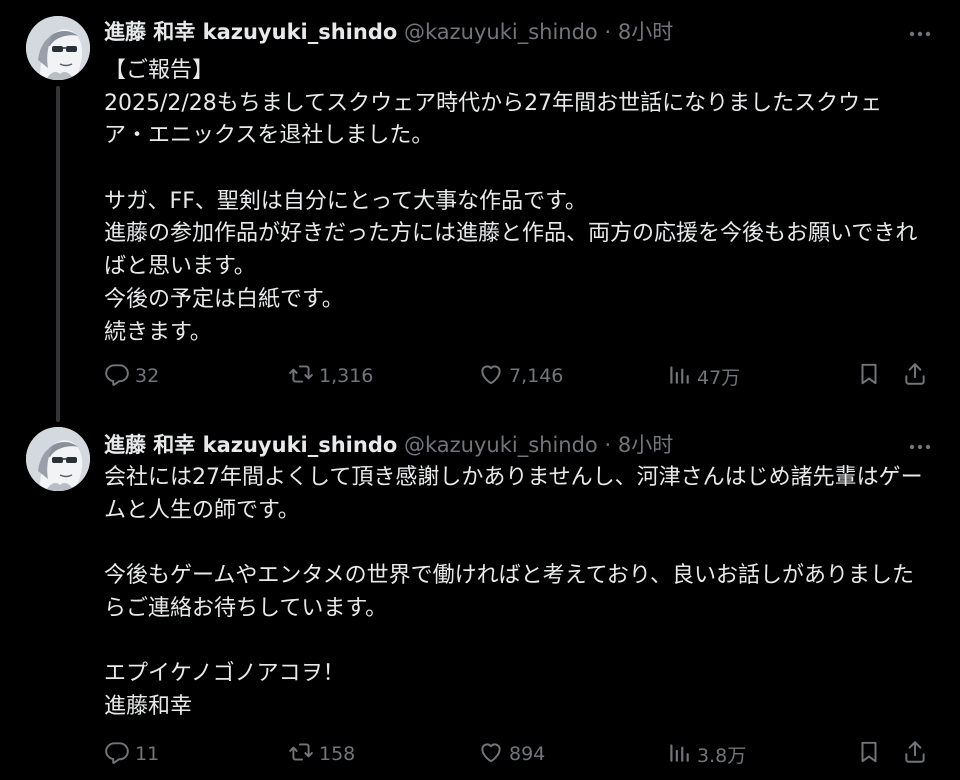 This screenshot has width=960, height=780. I want to click on views-button: 3.8万, so click(706, 754).